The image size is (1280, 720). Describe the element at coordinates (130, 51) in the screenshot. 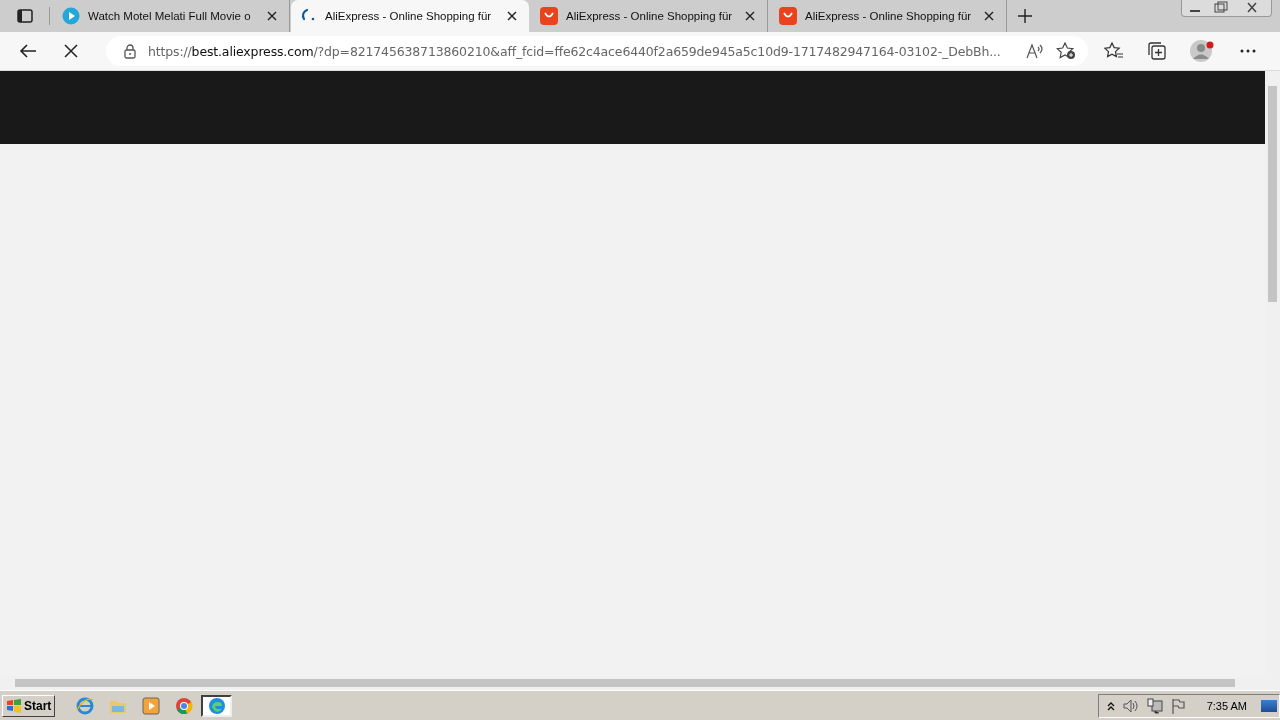

I see `lock-icon` at that location.